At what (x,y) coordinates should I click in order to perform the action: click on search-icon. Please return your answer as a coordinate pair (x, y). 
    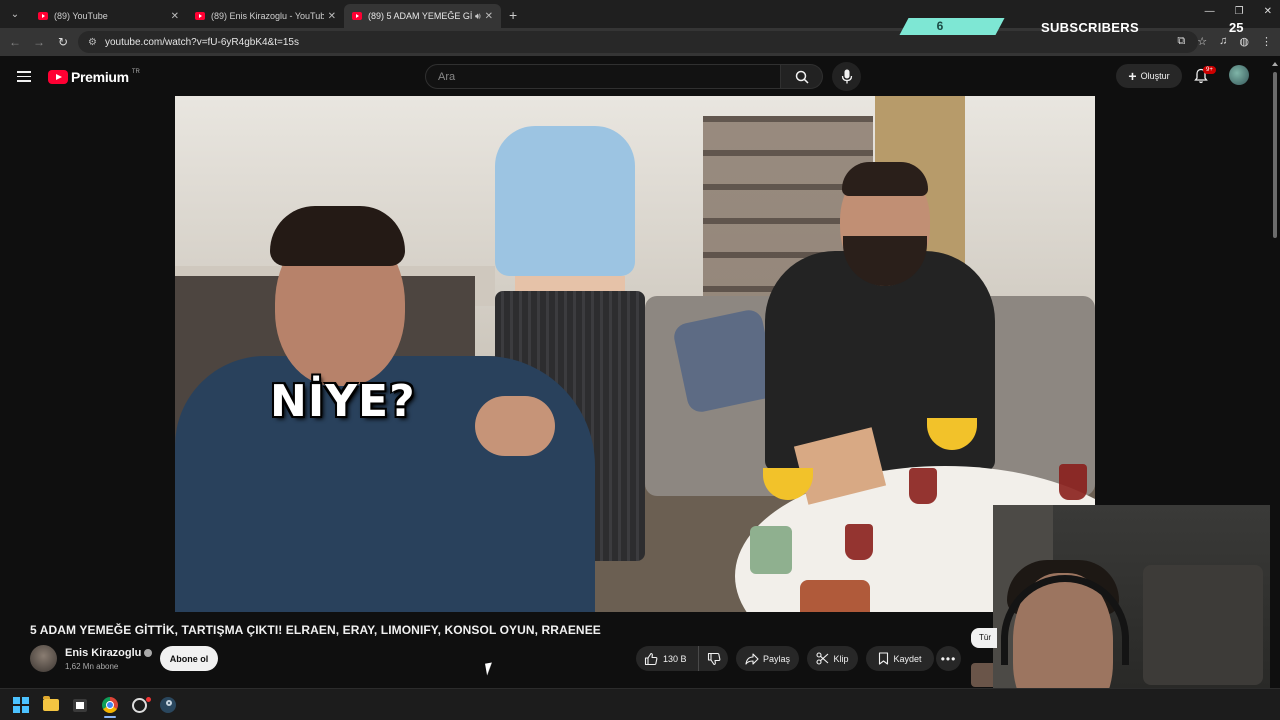
    Looking at the image, I should click on (802, 77).